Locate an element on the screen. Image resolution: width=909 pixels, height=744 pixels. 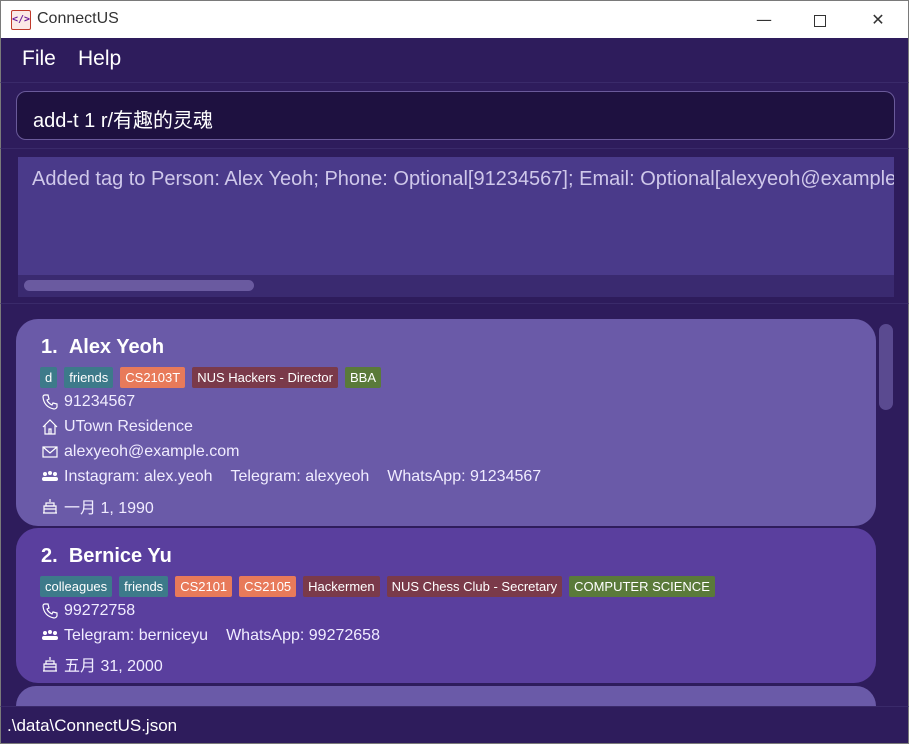
social-telegram: Telegram: berniceyu is located at coordinates (136, 635).